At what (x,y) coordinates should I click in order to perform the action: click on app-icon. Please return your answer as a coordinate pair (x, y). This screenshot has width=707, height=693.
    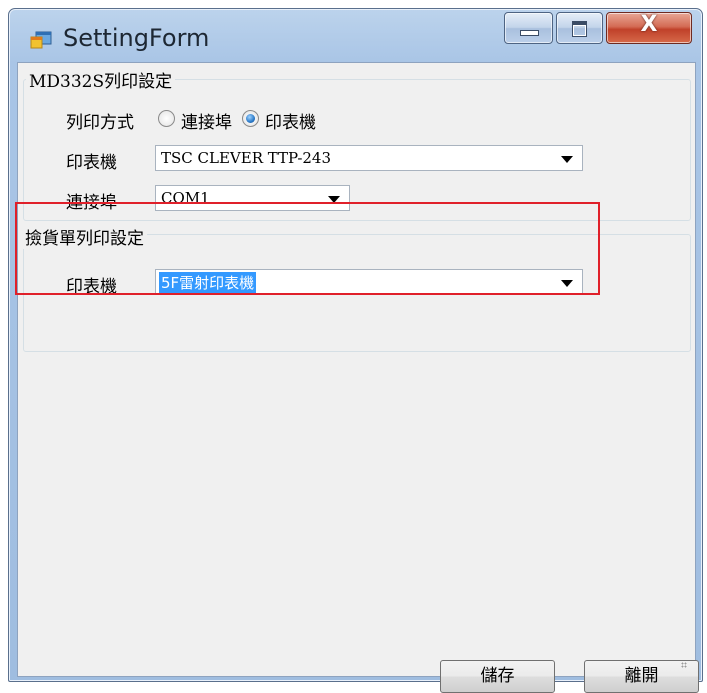
    Looking at the image, I should click on (41, 40).